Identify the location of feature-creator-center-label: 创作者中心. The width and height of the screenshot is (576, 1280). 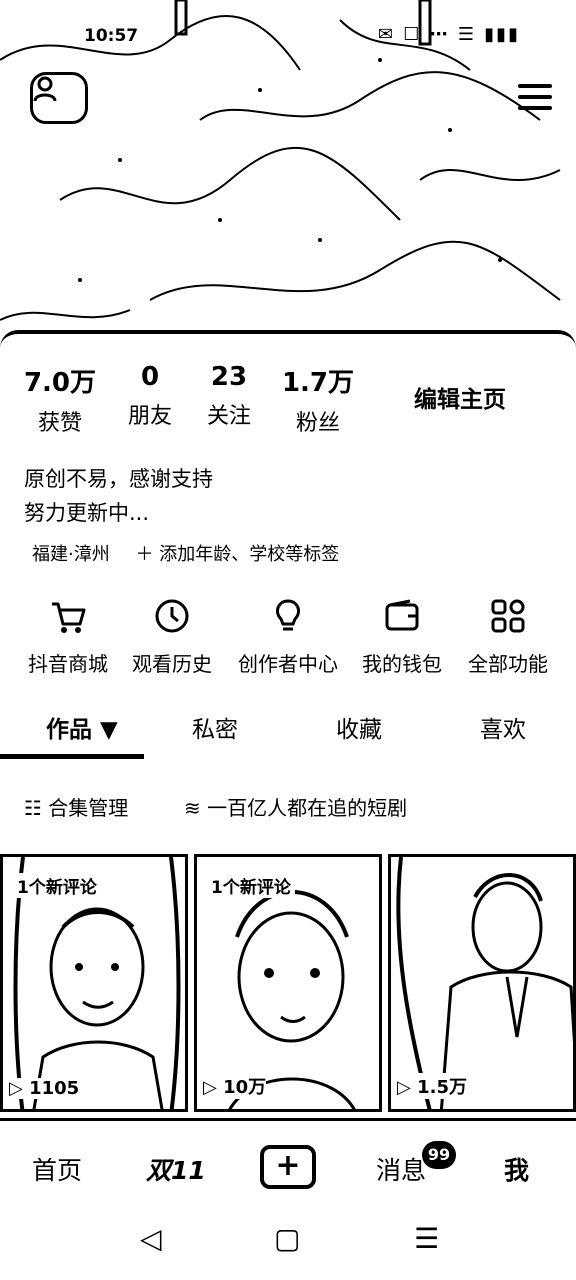
(288, 664).